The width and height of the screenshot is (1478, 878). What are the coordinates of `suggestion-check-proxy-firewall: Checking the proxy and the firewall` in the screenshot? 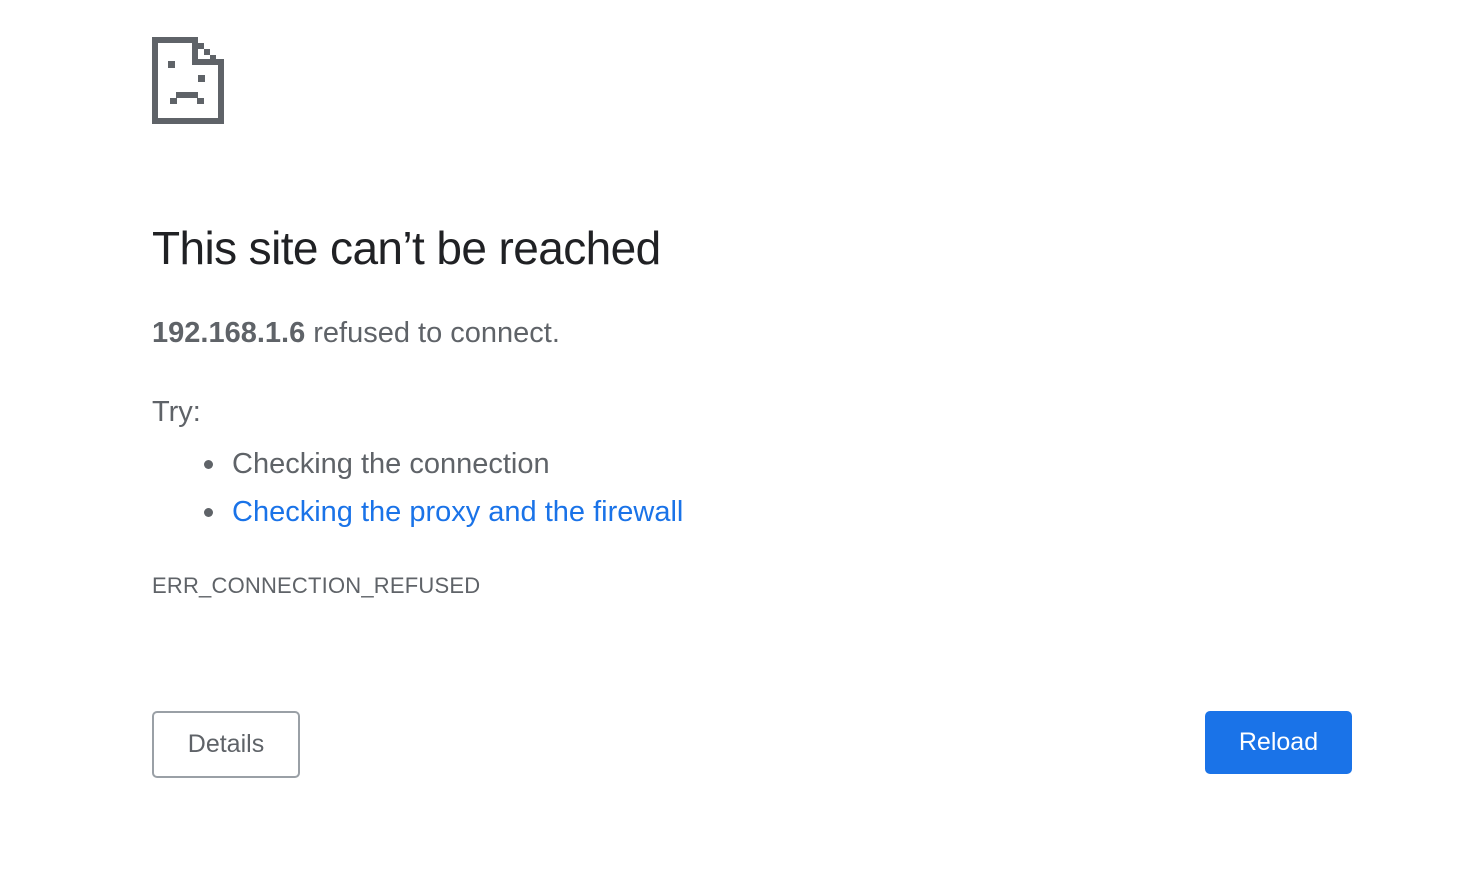 It's located at (443, 512).